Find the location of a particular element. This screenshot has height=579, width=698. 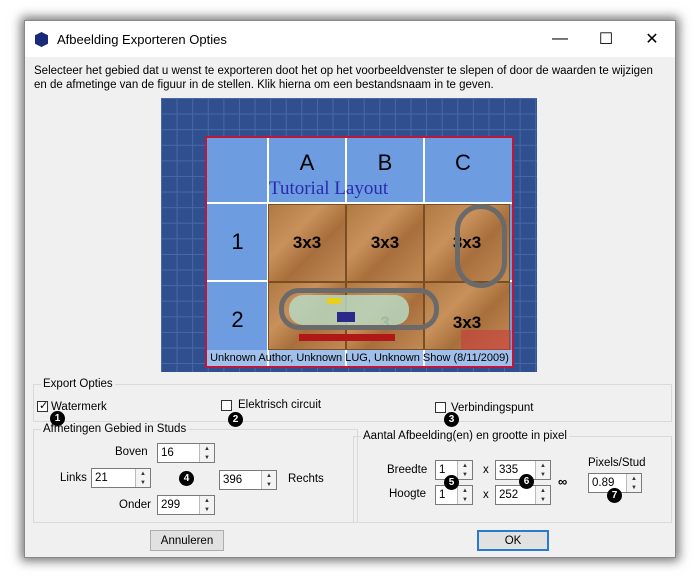

ok-button: OK is located at coordinates (513, 540).